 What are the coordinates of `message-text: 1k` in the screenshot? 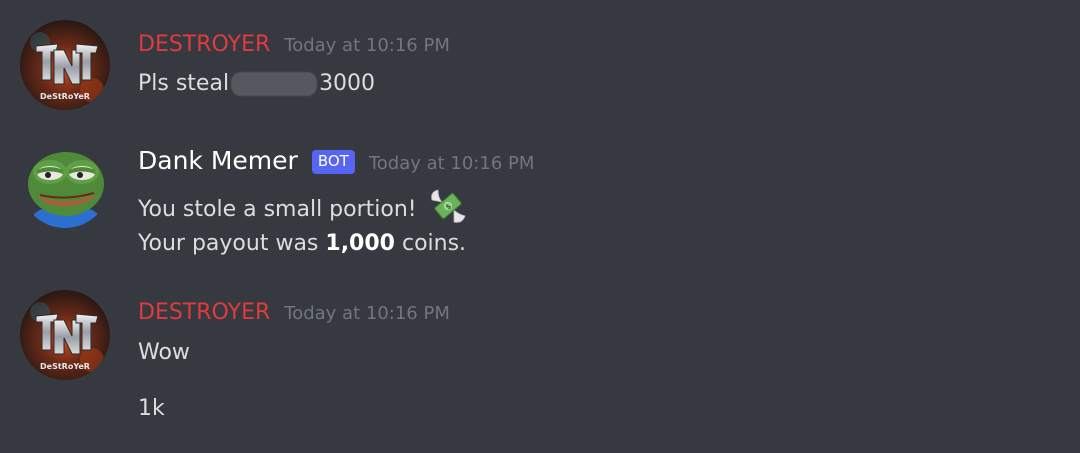 It's located at (151, 409).